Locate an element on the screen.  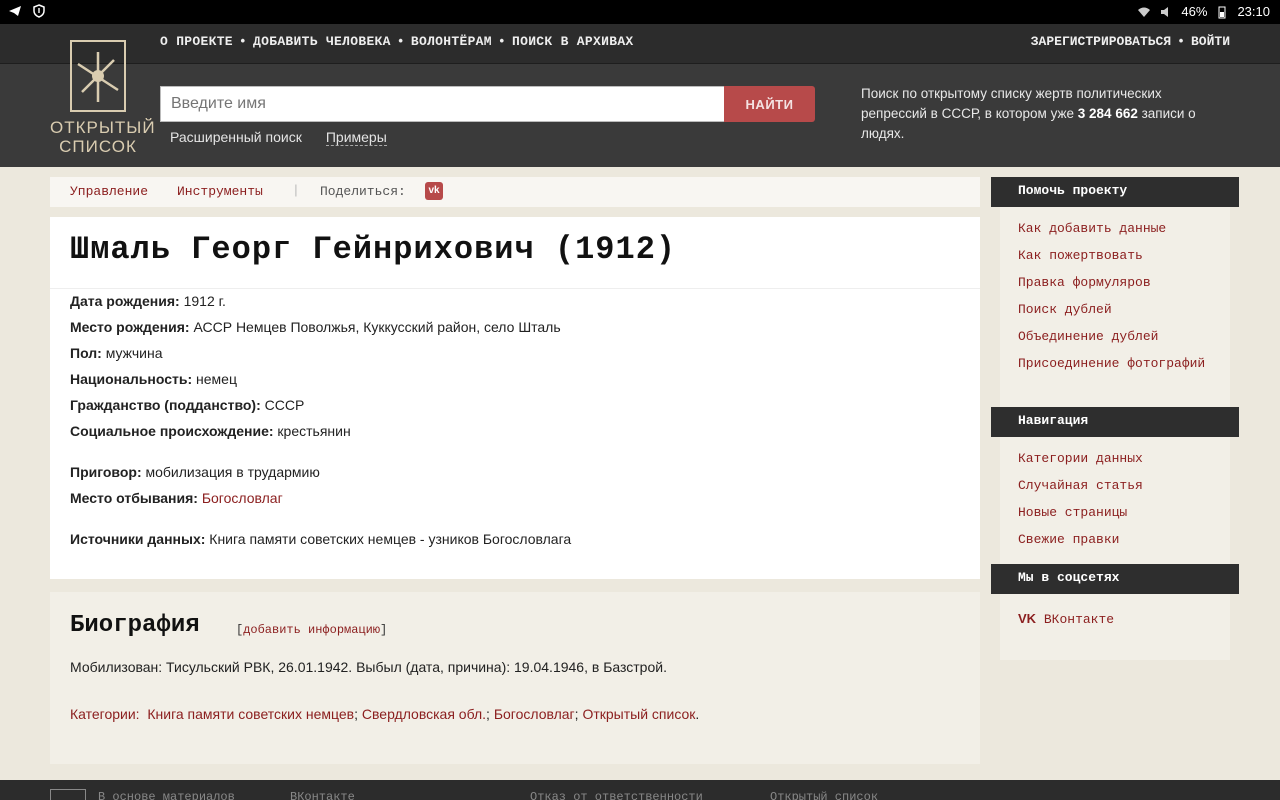
register-link: ЗАРЕГИСТРИРОВАТЬСЯ is located at coordinates (1101, 41).